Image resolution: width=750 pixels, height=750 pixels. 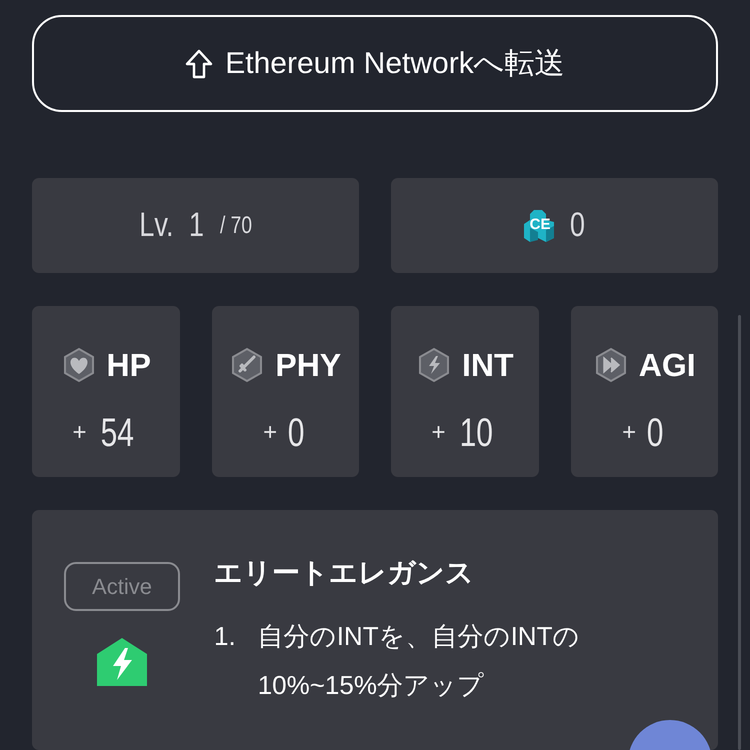 I want to click on level-prefix: Lv., so click(x=156, y=225).